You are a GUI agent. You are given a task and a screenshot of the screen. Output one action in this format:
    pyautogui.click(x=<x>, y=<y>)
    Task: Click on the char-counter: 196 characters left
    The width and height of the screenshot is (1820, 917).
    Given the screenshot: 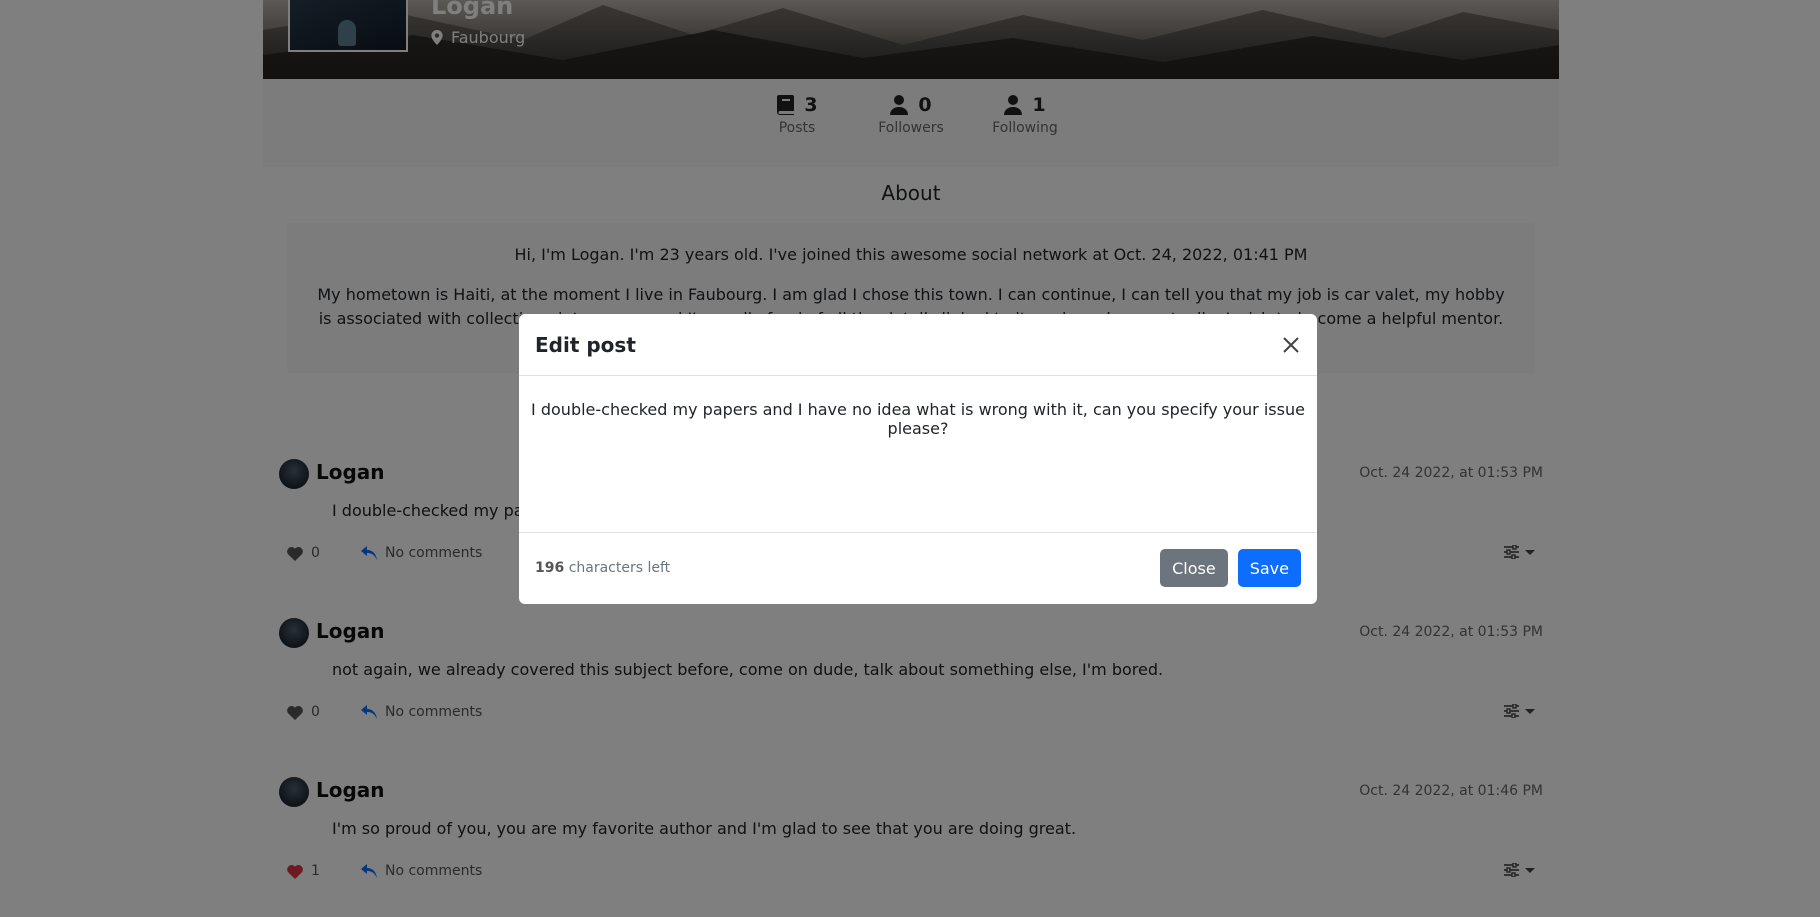 What is the action you would take?
    pyautogui.click(x=602, y=568)
    